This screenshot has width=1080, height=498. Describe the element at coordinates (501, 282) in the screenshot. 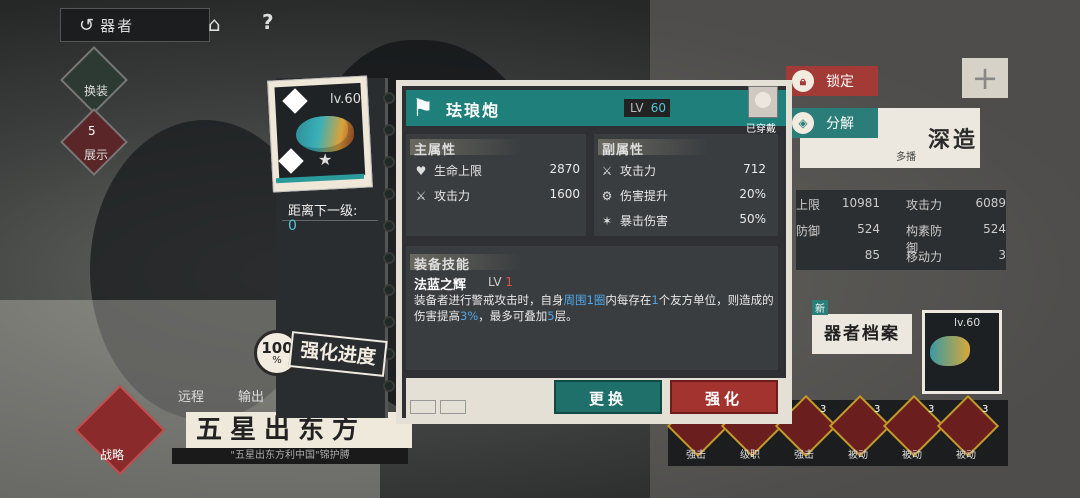

I see `skill-level: LV 1` at that location.